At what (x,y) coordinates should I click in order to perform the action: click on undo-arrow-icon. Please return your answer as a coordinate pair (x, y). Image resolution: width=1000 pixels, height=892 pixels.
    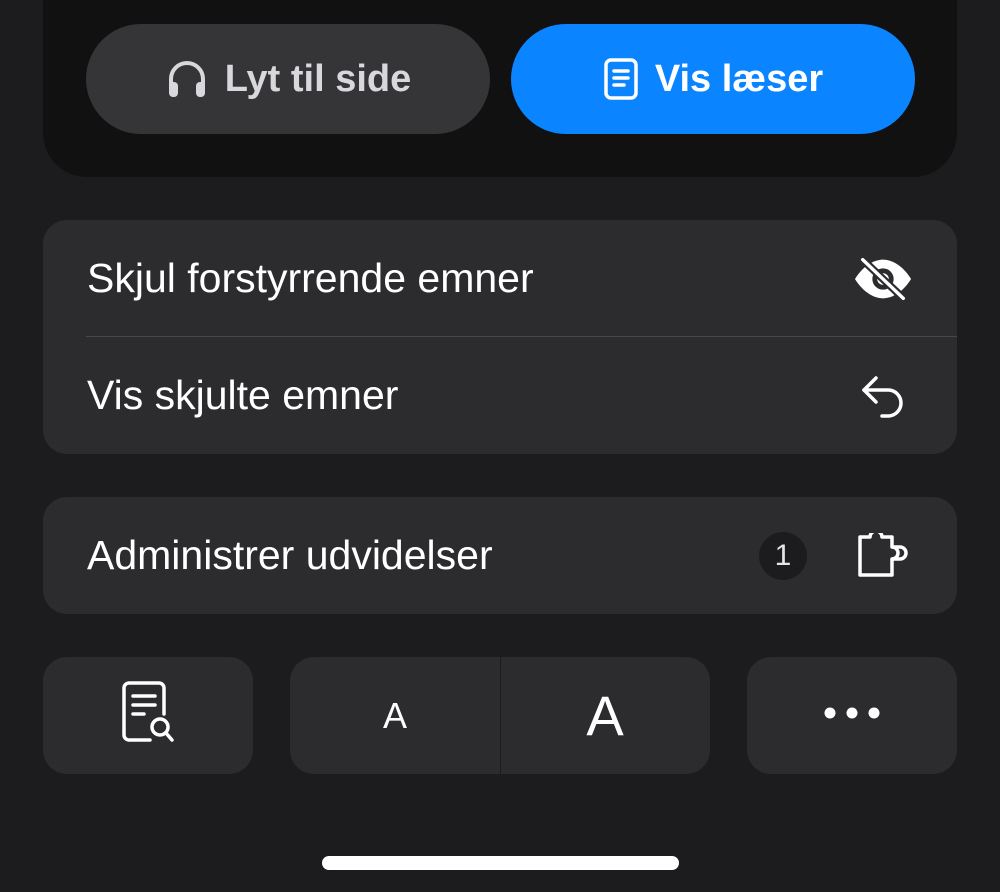
    Looking at the image, I should click on (883, 396).